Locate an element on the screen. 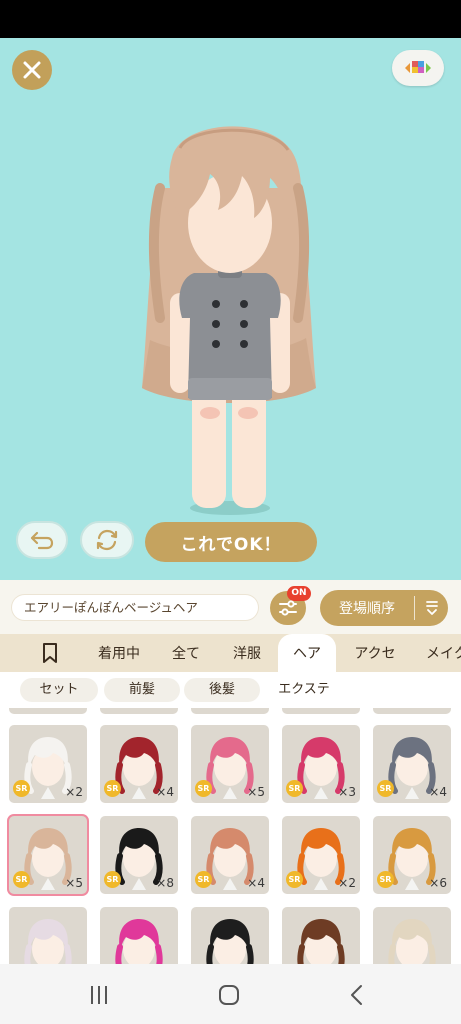  undo-icon is located at coordinates (42, 540).